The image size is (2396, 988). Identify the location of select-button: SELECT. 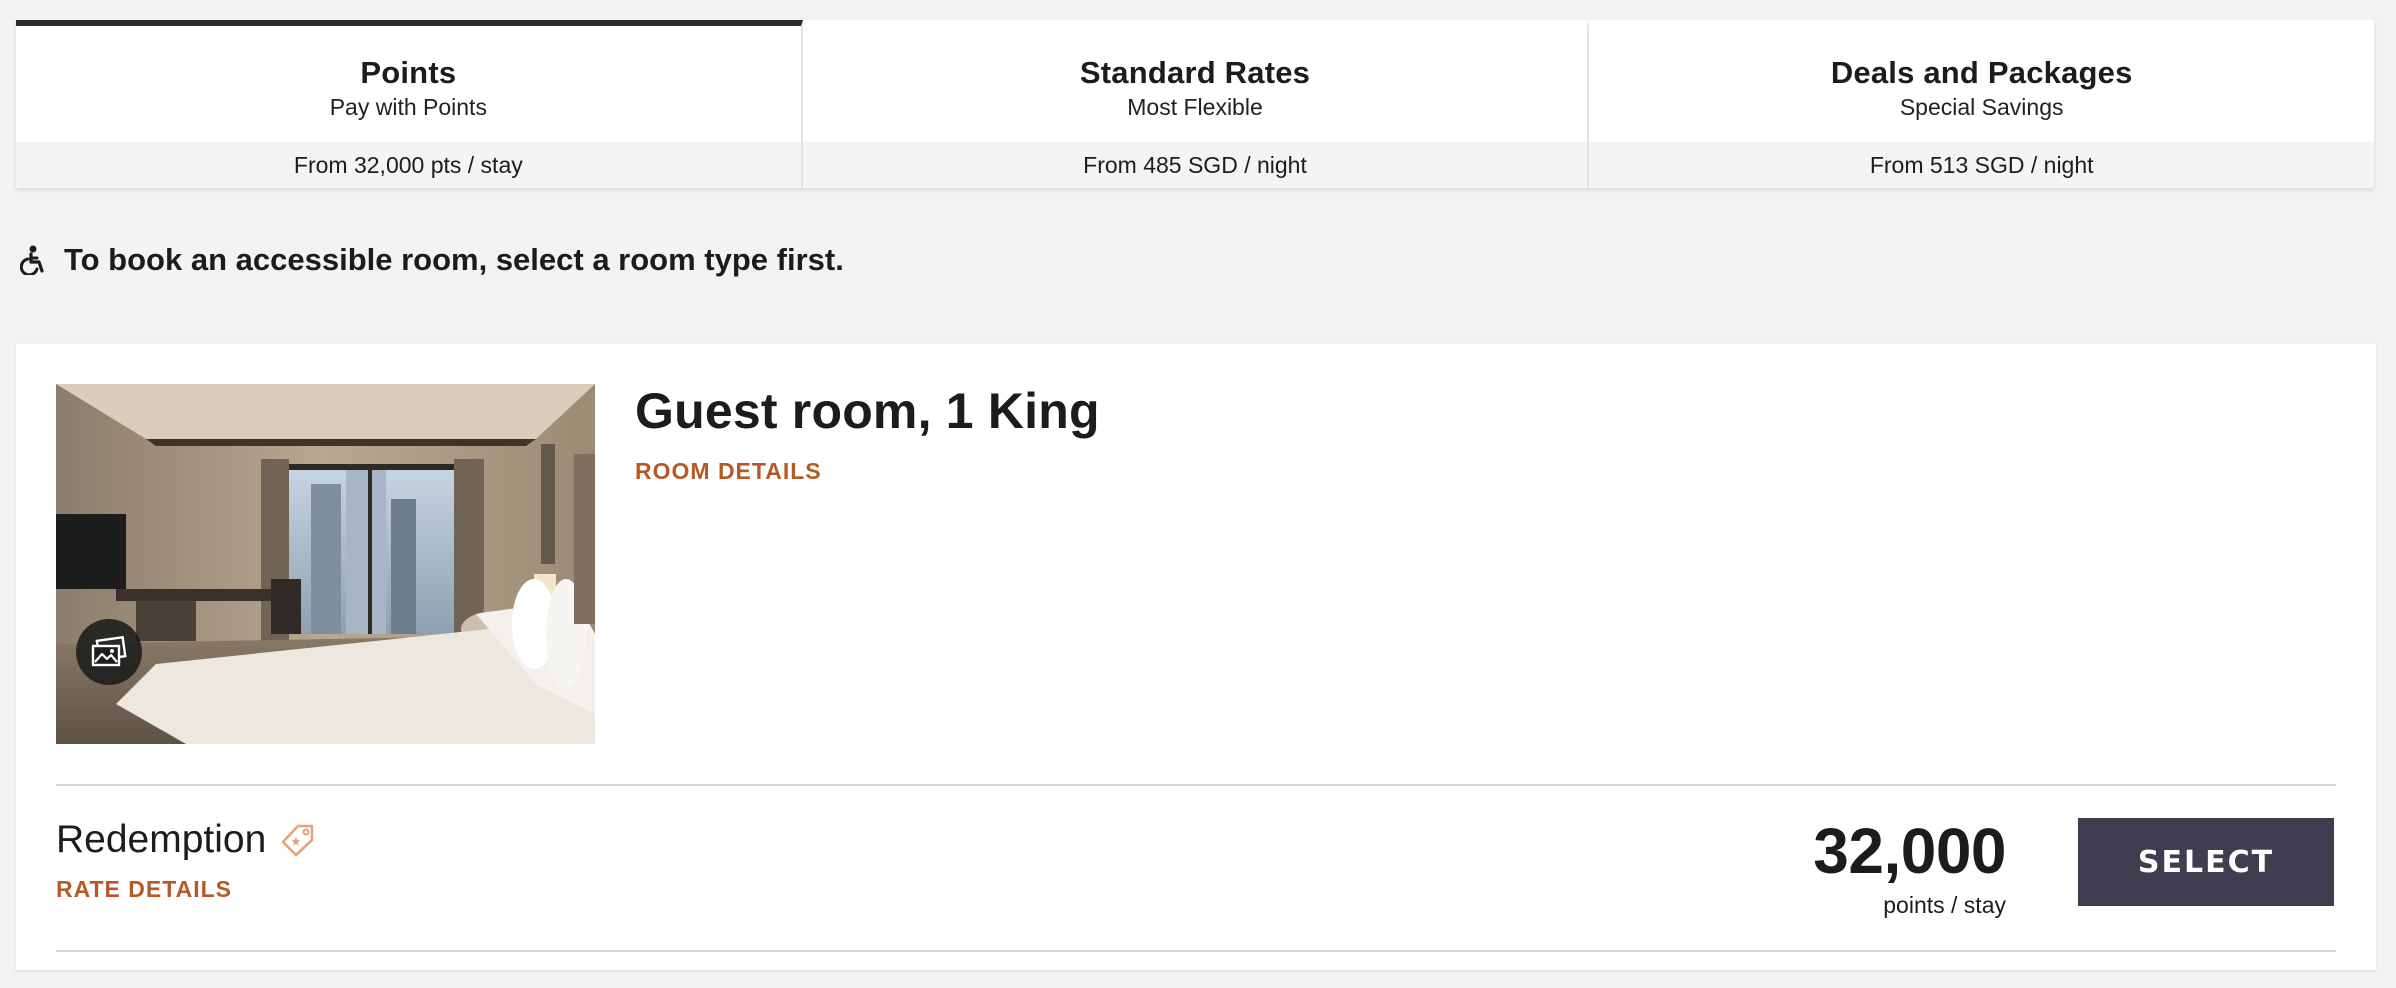
(2206, 862).